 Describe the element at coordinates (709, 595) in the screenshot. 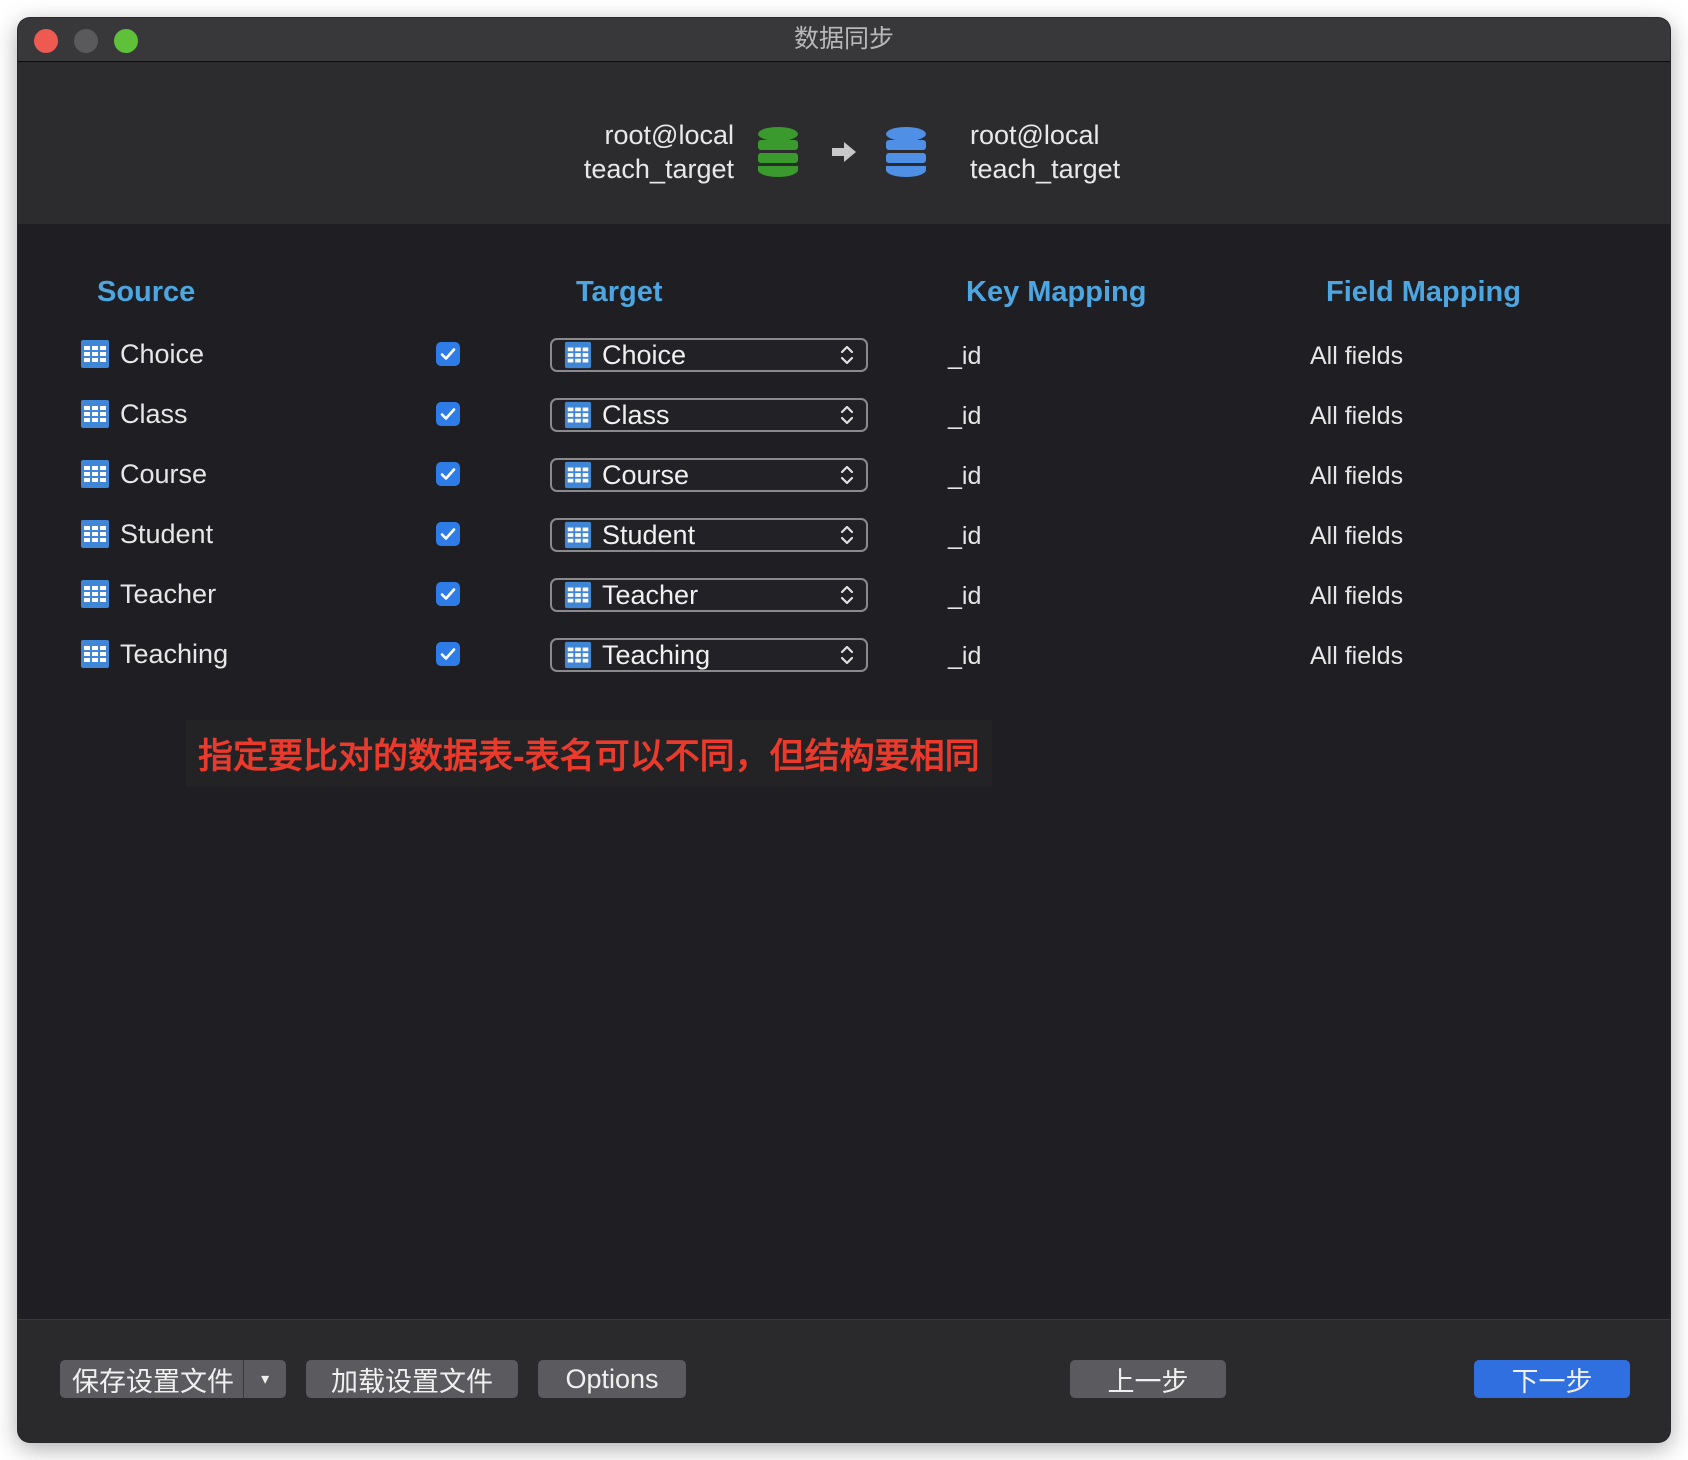

I see `target-table-select: Teacher` at that location.